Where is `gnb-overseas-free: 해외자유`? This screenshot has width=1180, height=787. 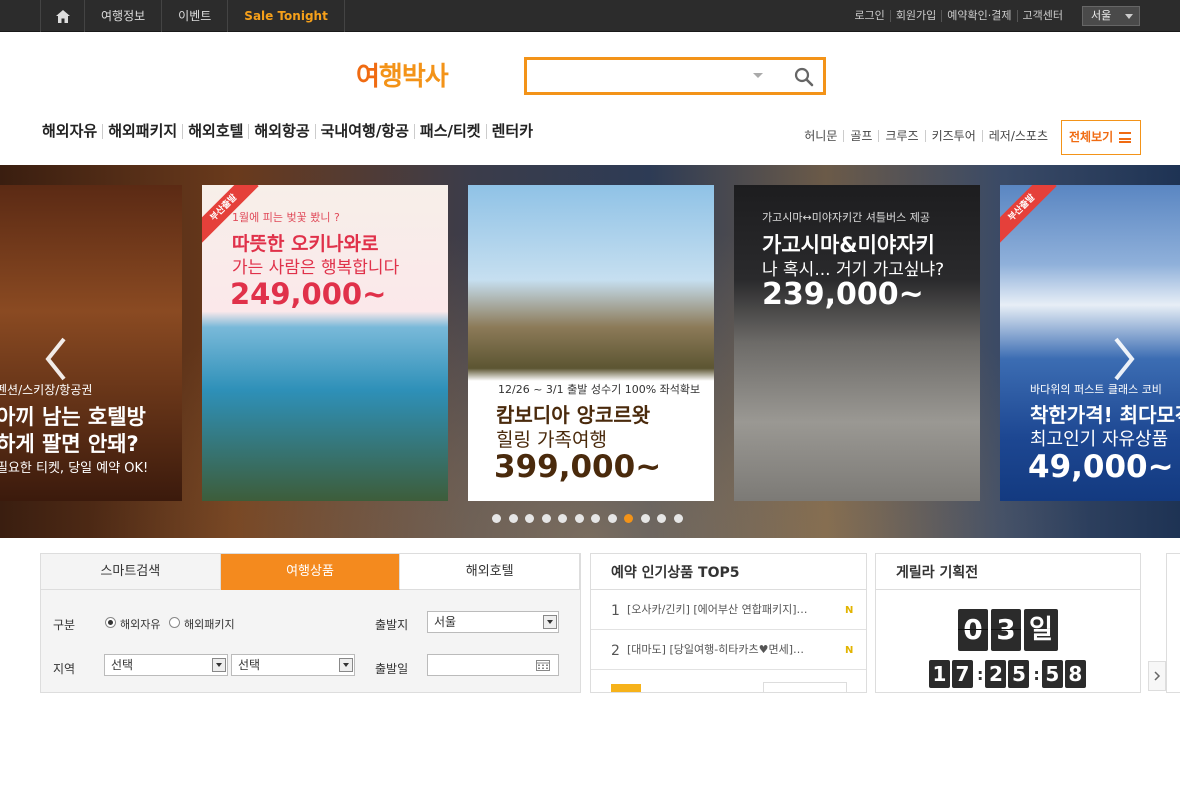
gnb-overseas-free: 해외자유 is located at coordinates (71, 131).